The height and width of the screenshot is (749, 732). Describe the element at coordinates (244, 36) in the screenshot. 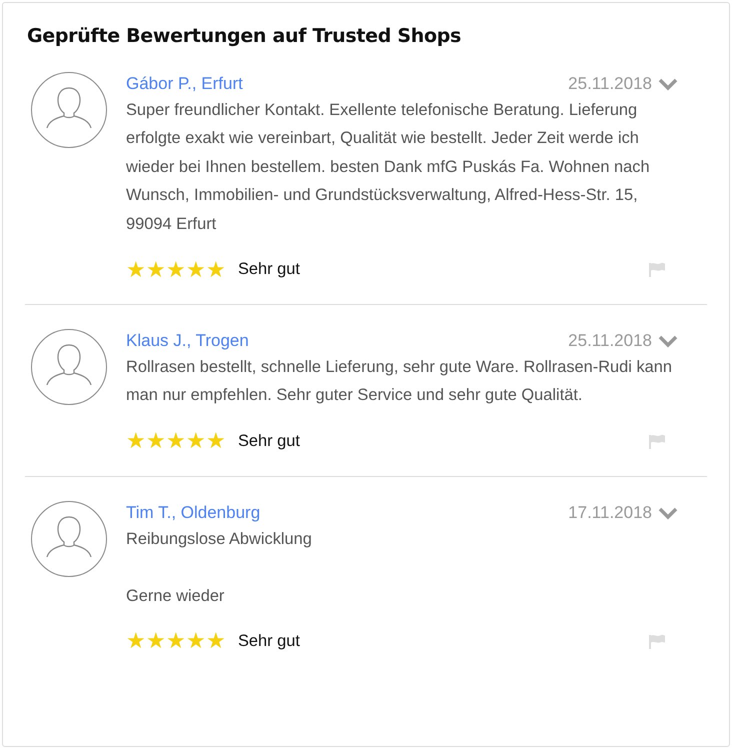

I see `section-title: Geprüfte Bewertungen auf Trusted Shops` at that location.